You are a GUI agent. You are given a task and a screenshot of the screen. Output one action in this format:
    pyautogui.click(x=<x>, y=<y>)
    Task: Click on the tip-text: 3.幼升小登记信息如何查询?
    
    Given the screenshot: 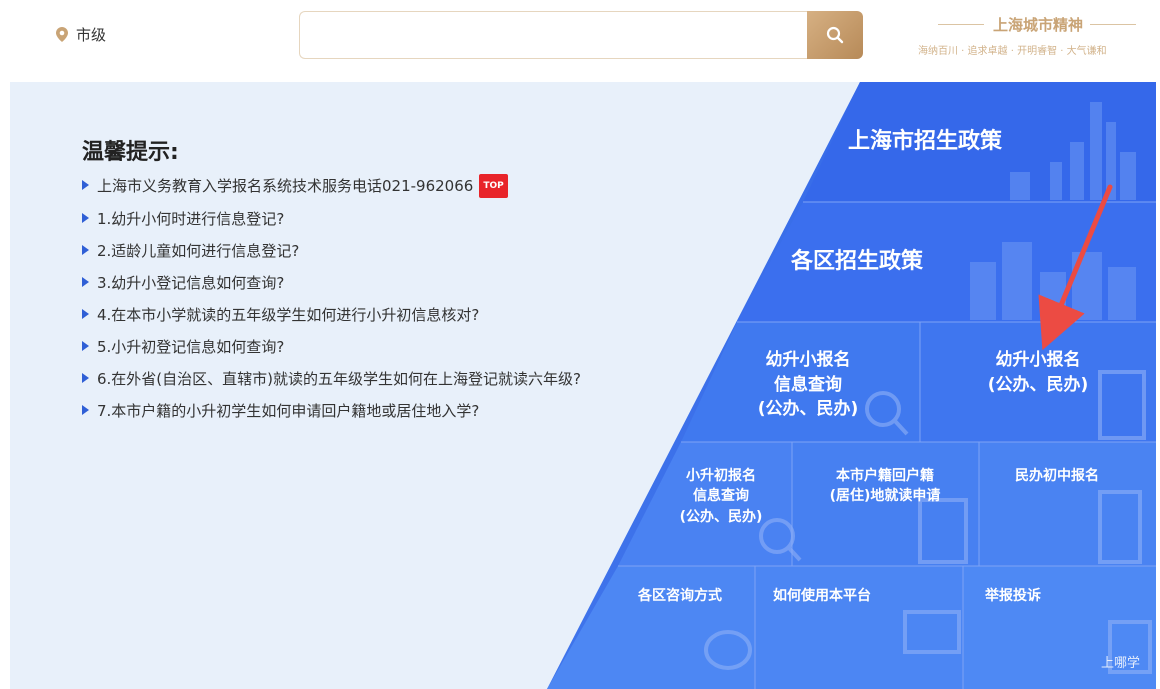 What is the action you would take?
    pyautogui.click(x=191, y=283)
    